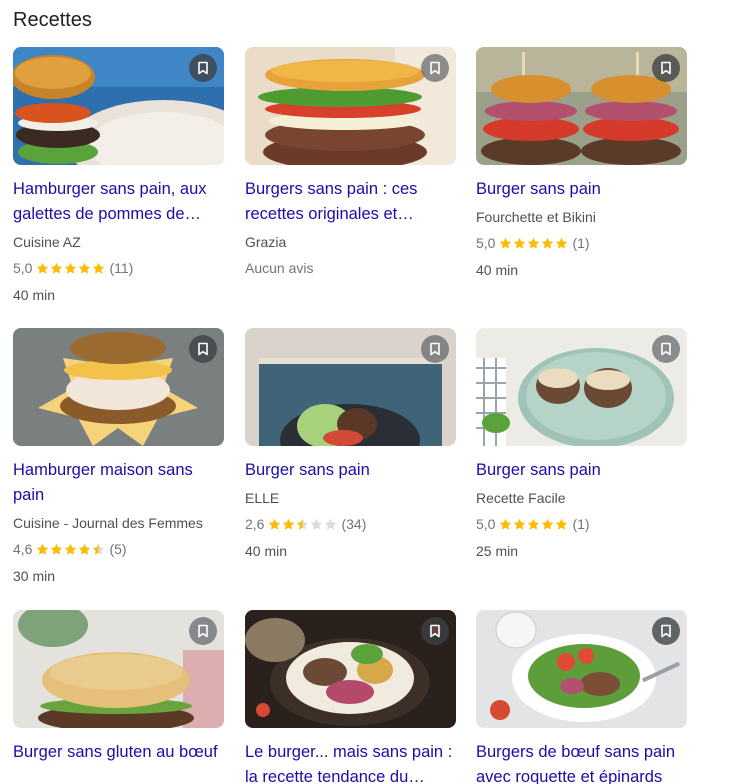 The image size is (751, 784). Describe the element at coordinates (118, 483) in the screenshot. I see `recipe-title-link: Hamburger maison sans pain` at that location.